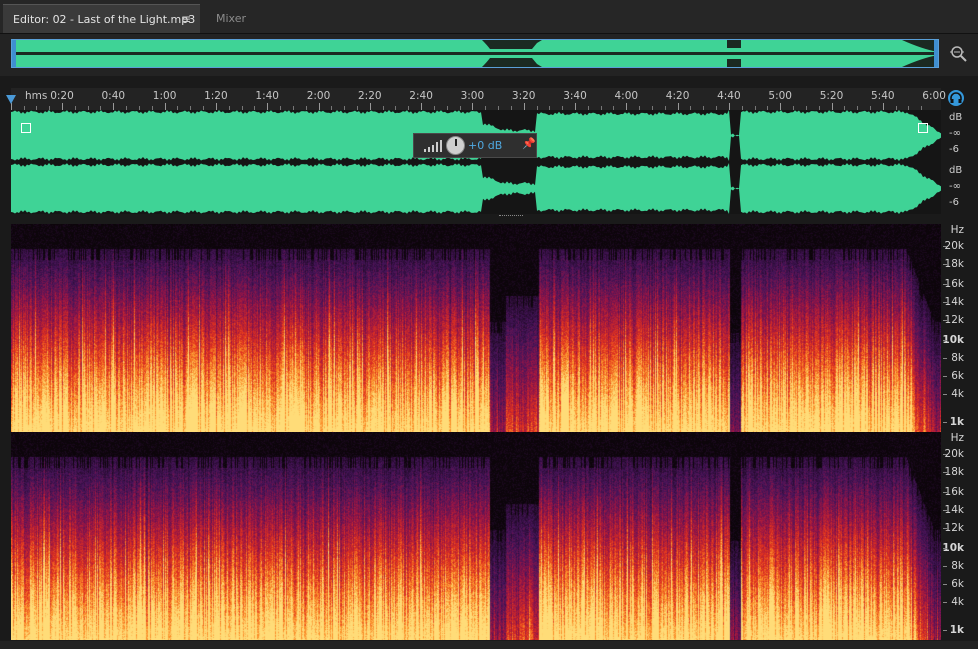 The width and height of the screenshot is (978, 649). I want to click on waveform-path, so click(476, 188).